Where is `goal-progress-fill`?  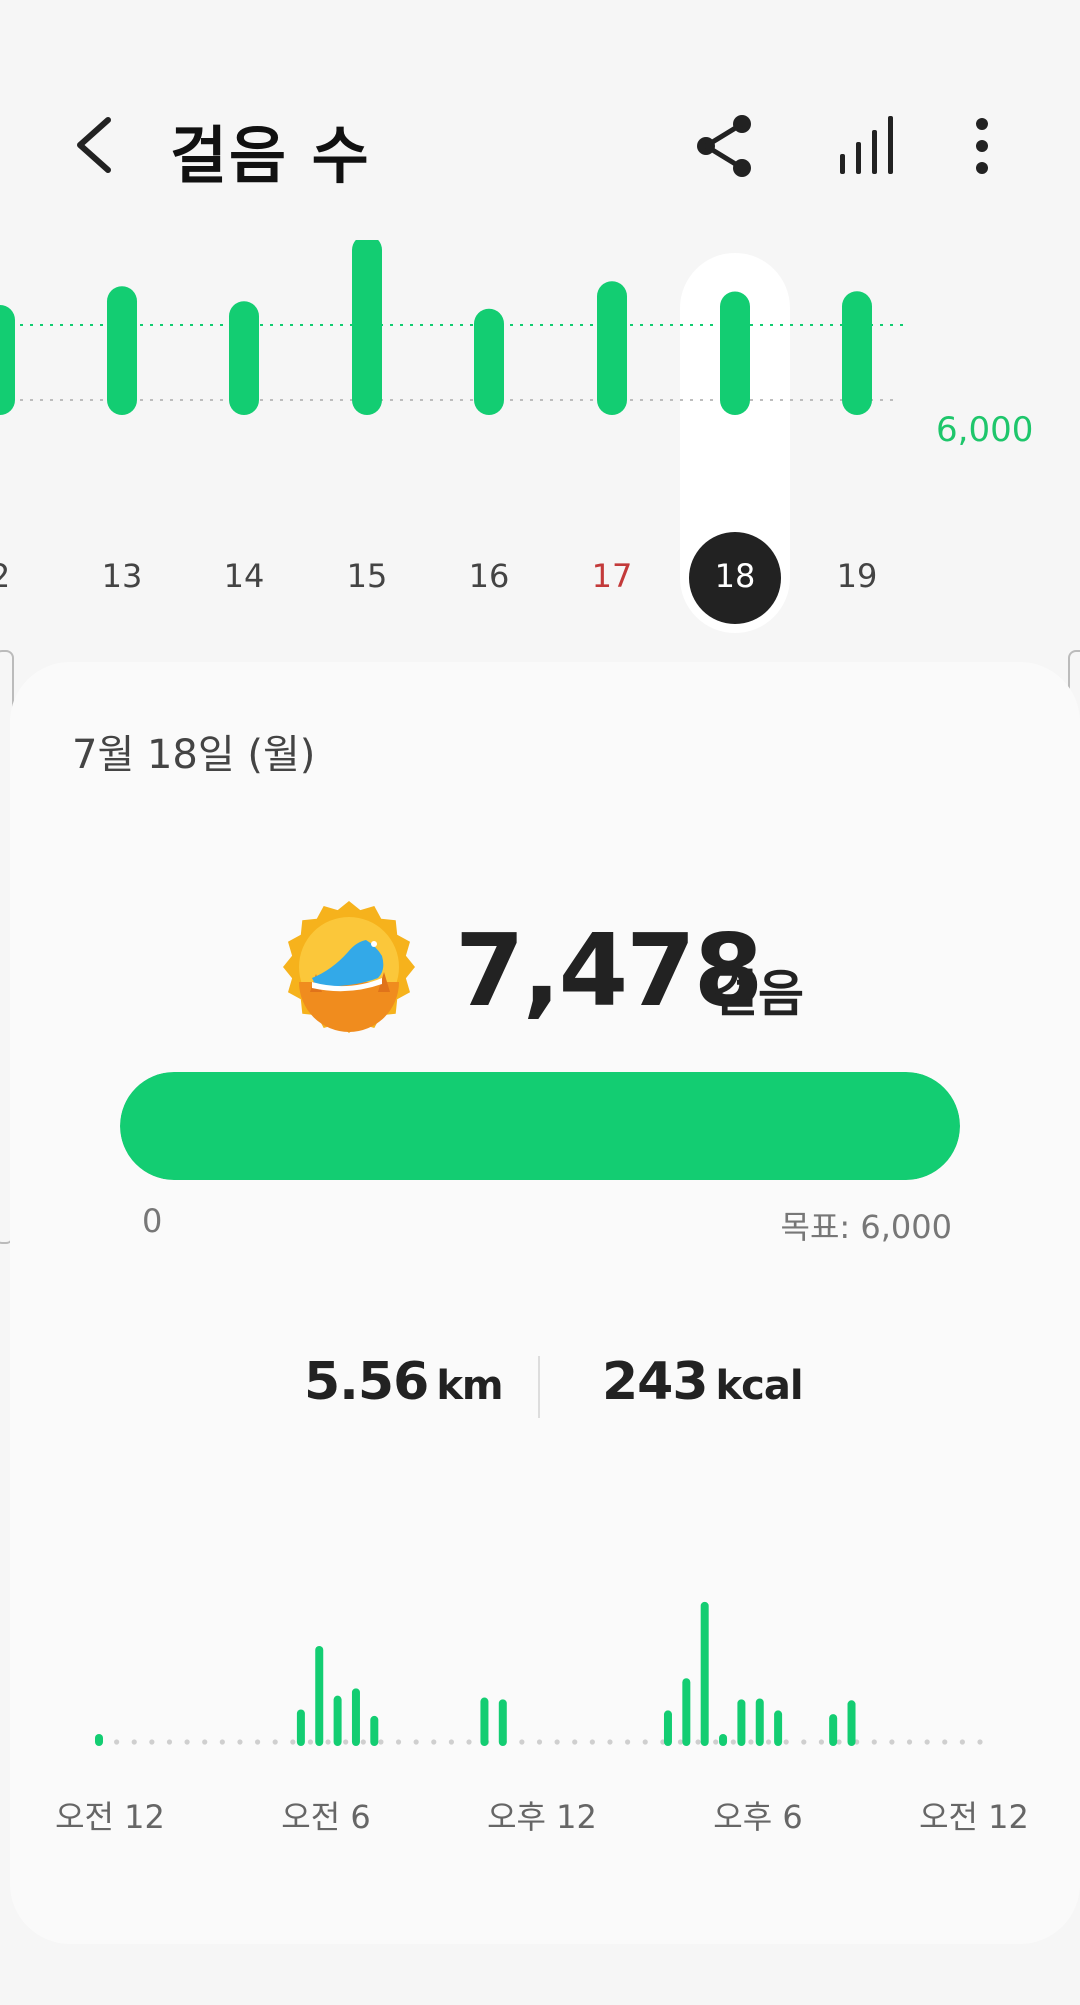
goal-progress-fill is located at coordinates (540, 1126).